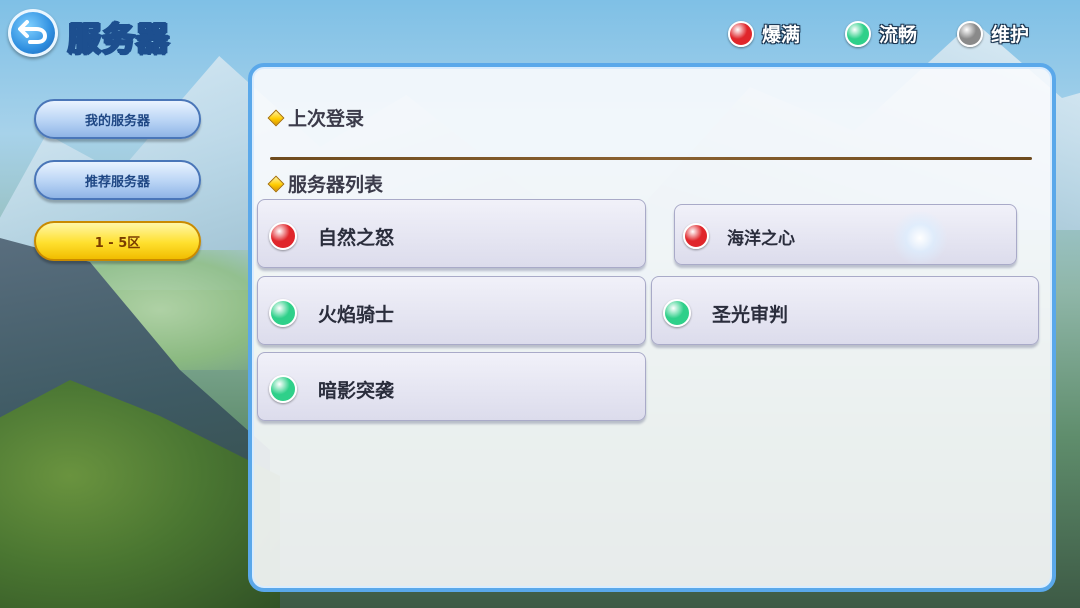 This screenshot has height=608, width=1080. What do you see at coordinates (845, 234) in the screenshot?
I see `server-card-ocean-heart: 海洋之心` at bounding box center [845, 234].